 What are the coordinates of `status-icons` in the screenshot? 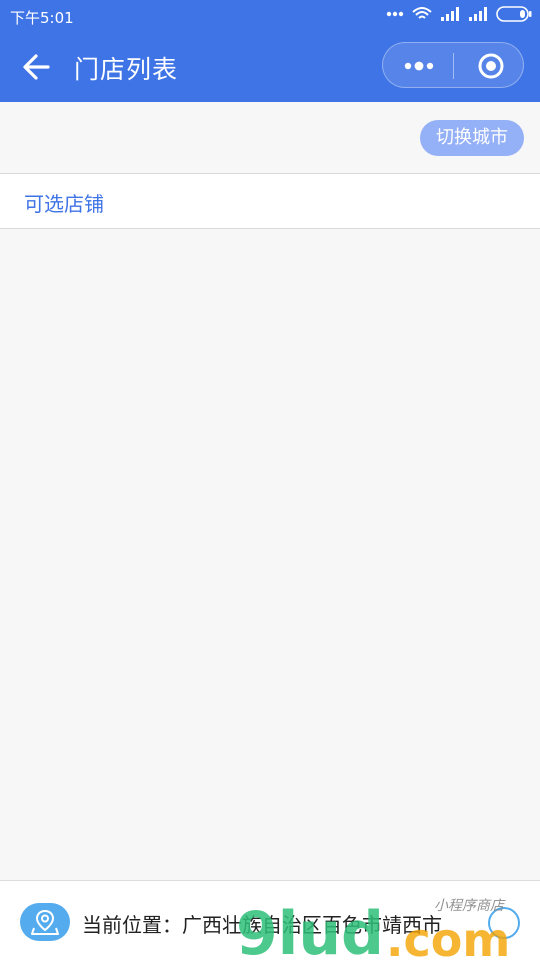 It's located at (459, 14).